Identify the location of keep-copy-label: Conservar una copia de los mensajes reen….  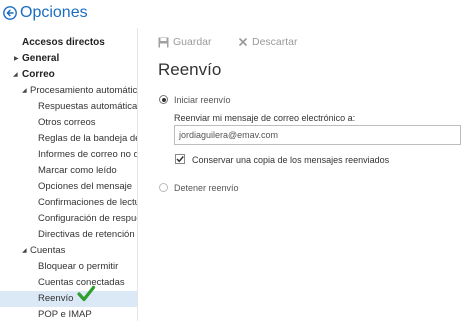
(290, 160).